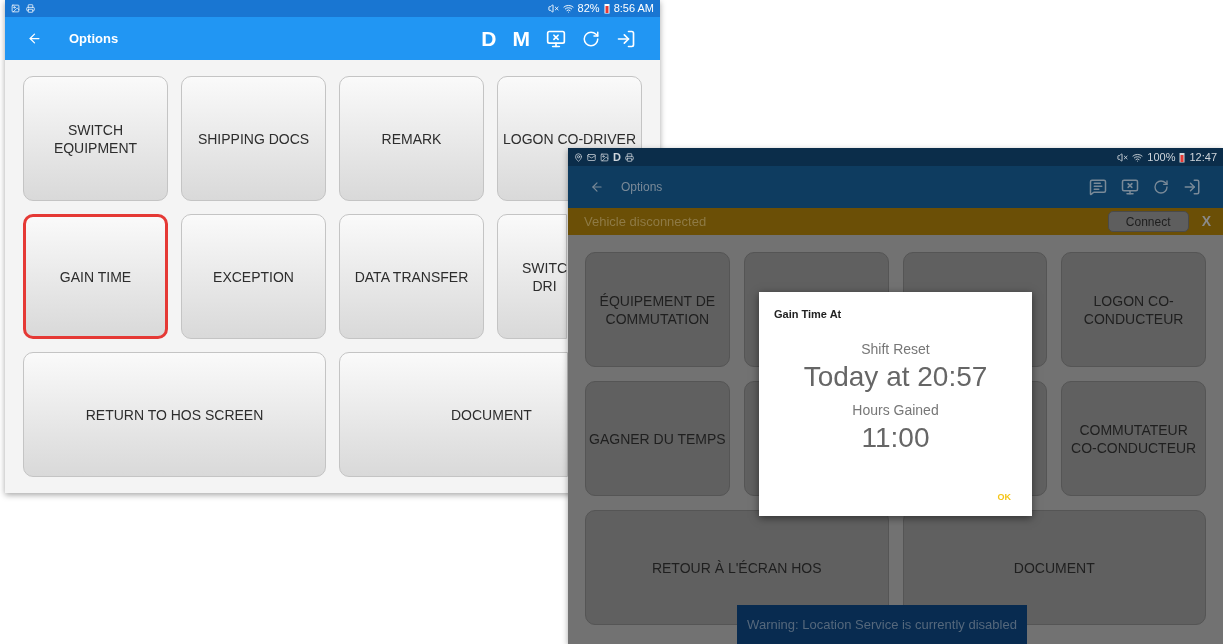  What do you see at coordinates (94, 38) in the screenshot?
I see `toolbar-title: Options` at bounding box center [94, 38].